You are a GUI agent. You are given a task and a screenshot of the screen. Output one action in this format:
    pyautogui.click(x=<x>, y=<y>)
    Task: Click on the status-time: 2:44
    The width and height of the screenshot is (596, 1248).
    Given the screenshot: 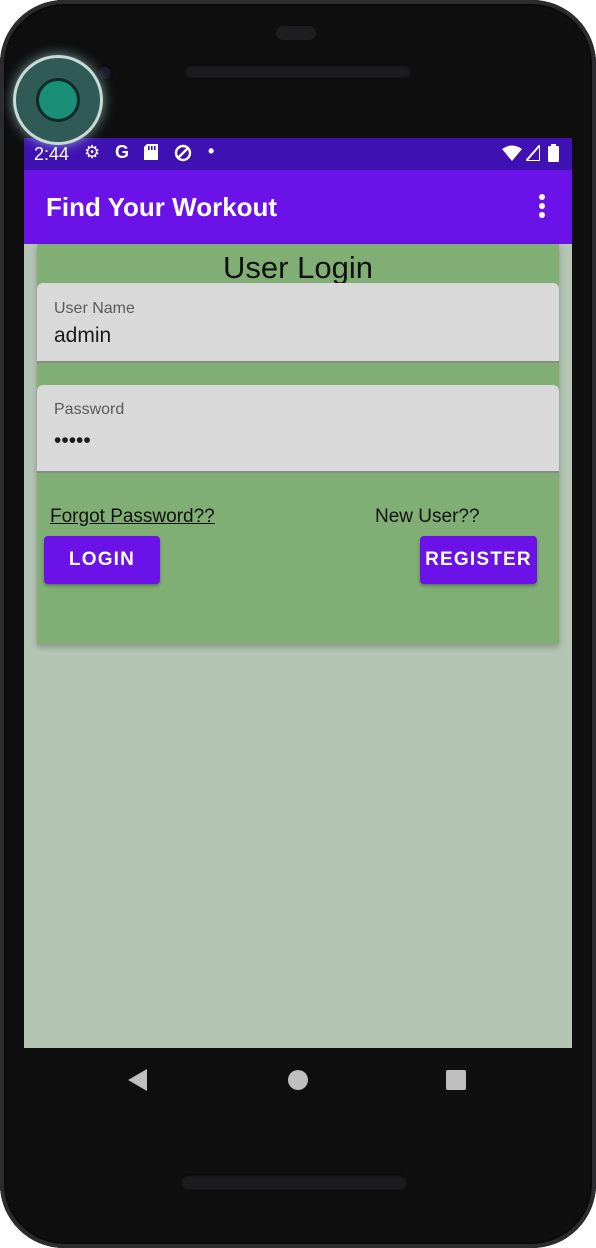 What is the action you would take?
    pyautogui.click(x=52, y=154)
    